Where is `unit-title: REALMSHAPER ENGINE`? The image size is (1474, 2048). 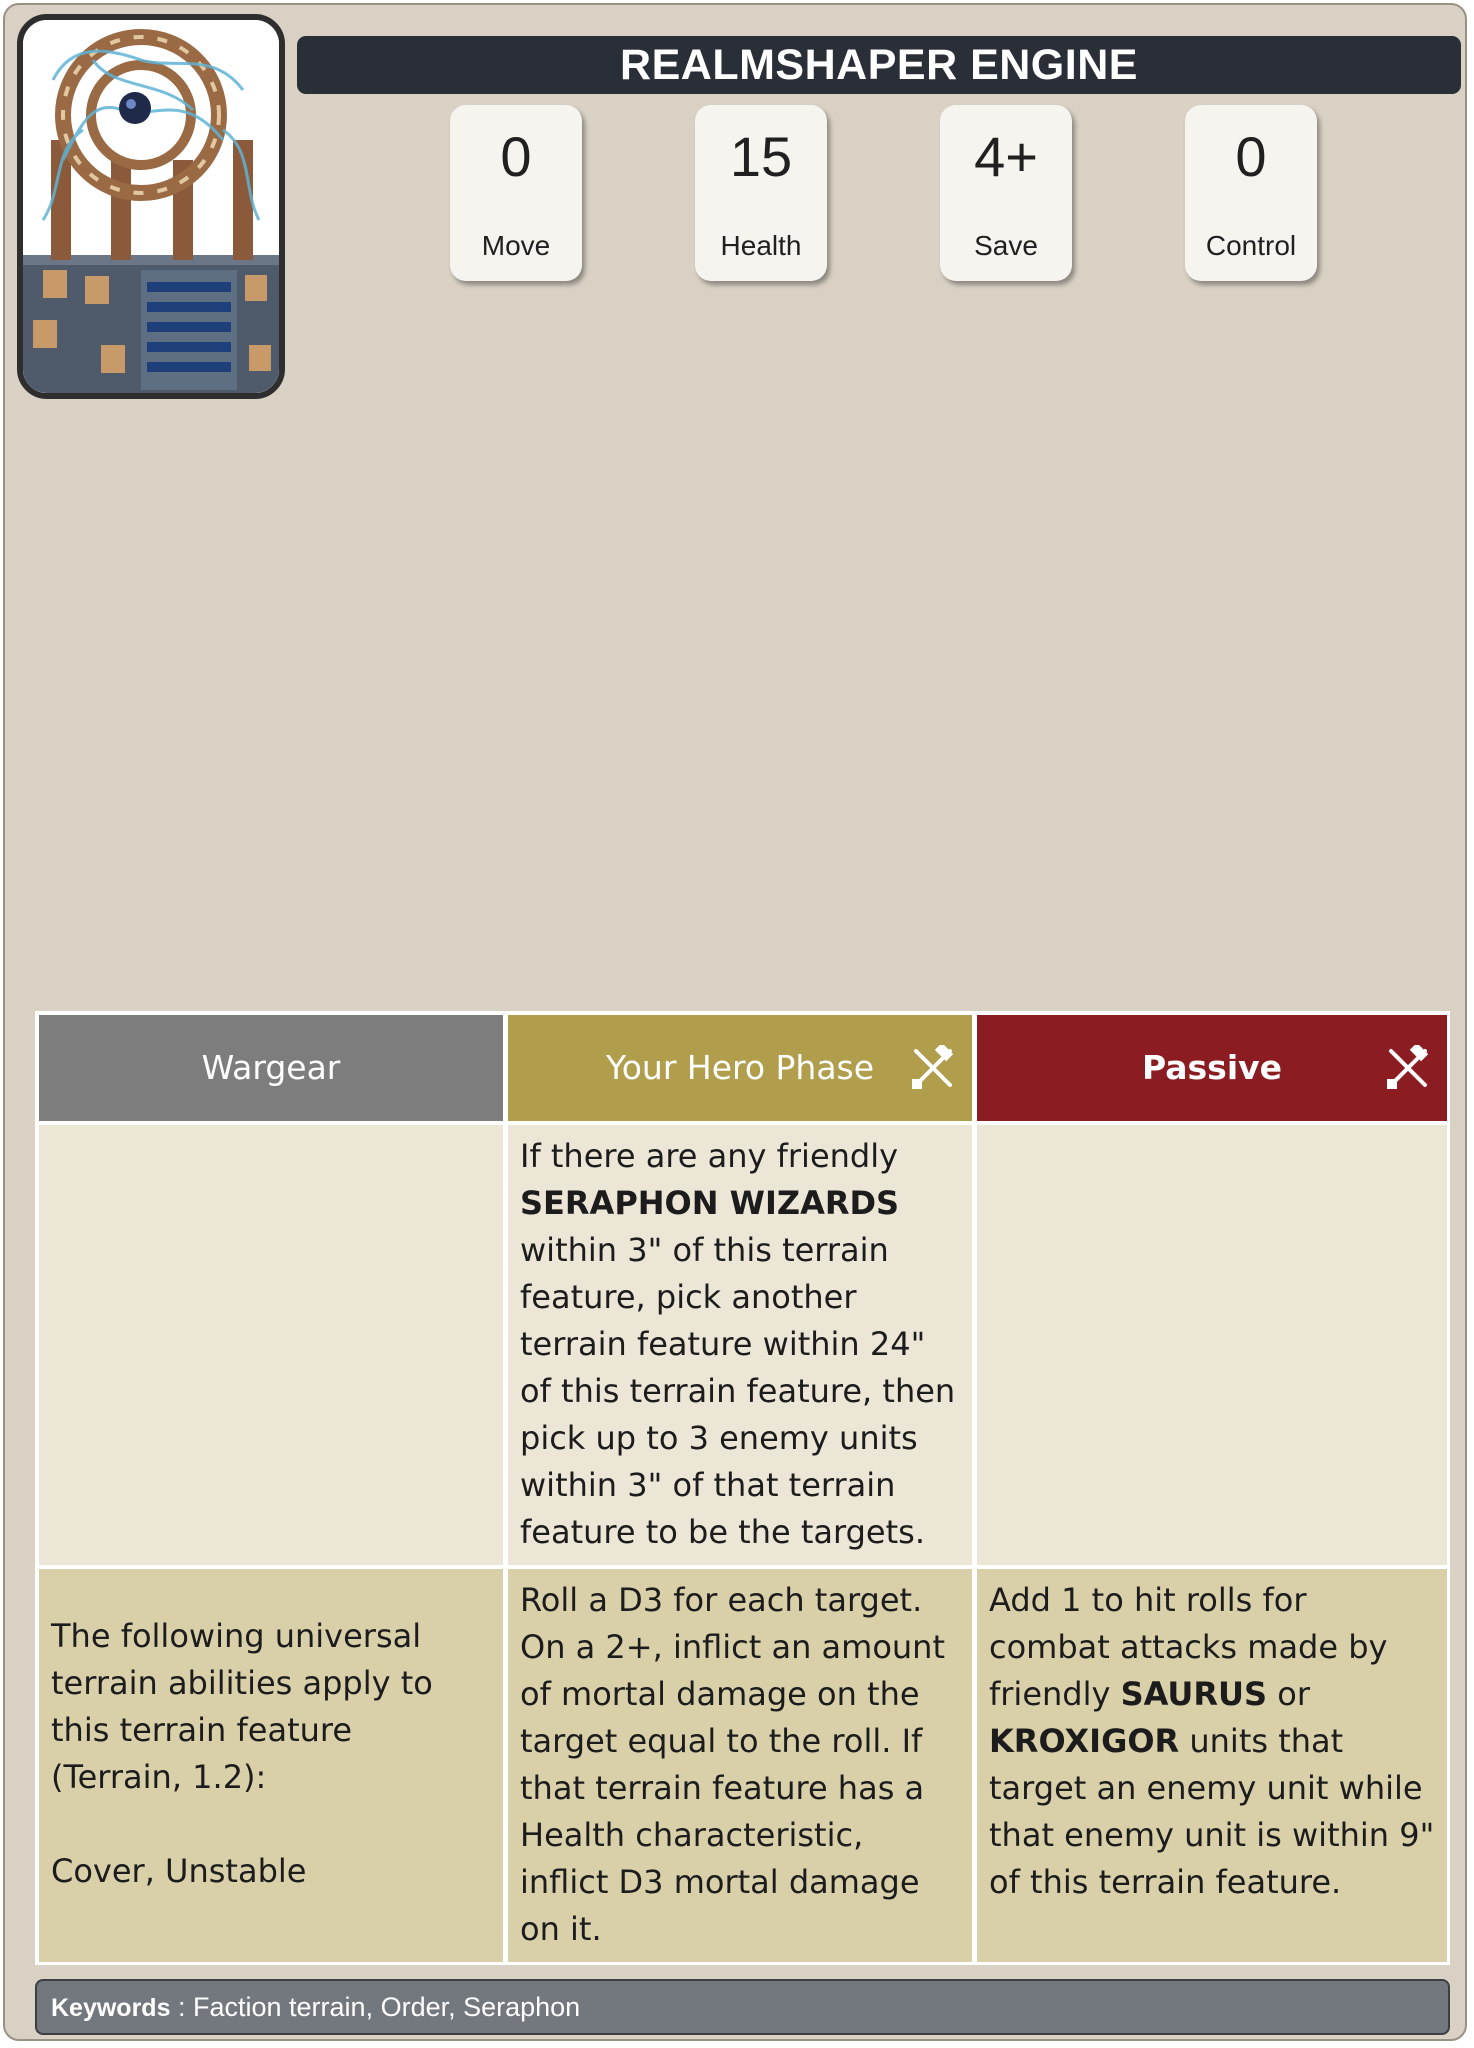
unit-title: REALMSHAPER ENGINE is located at coordinates (879, 65).